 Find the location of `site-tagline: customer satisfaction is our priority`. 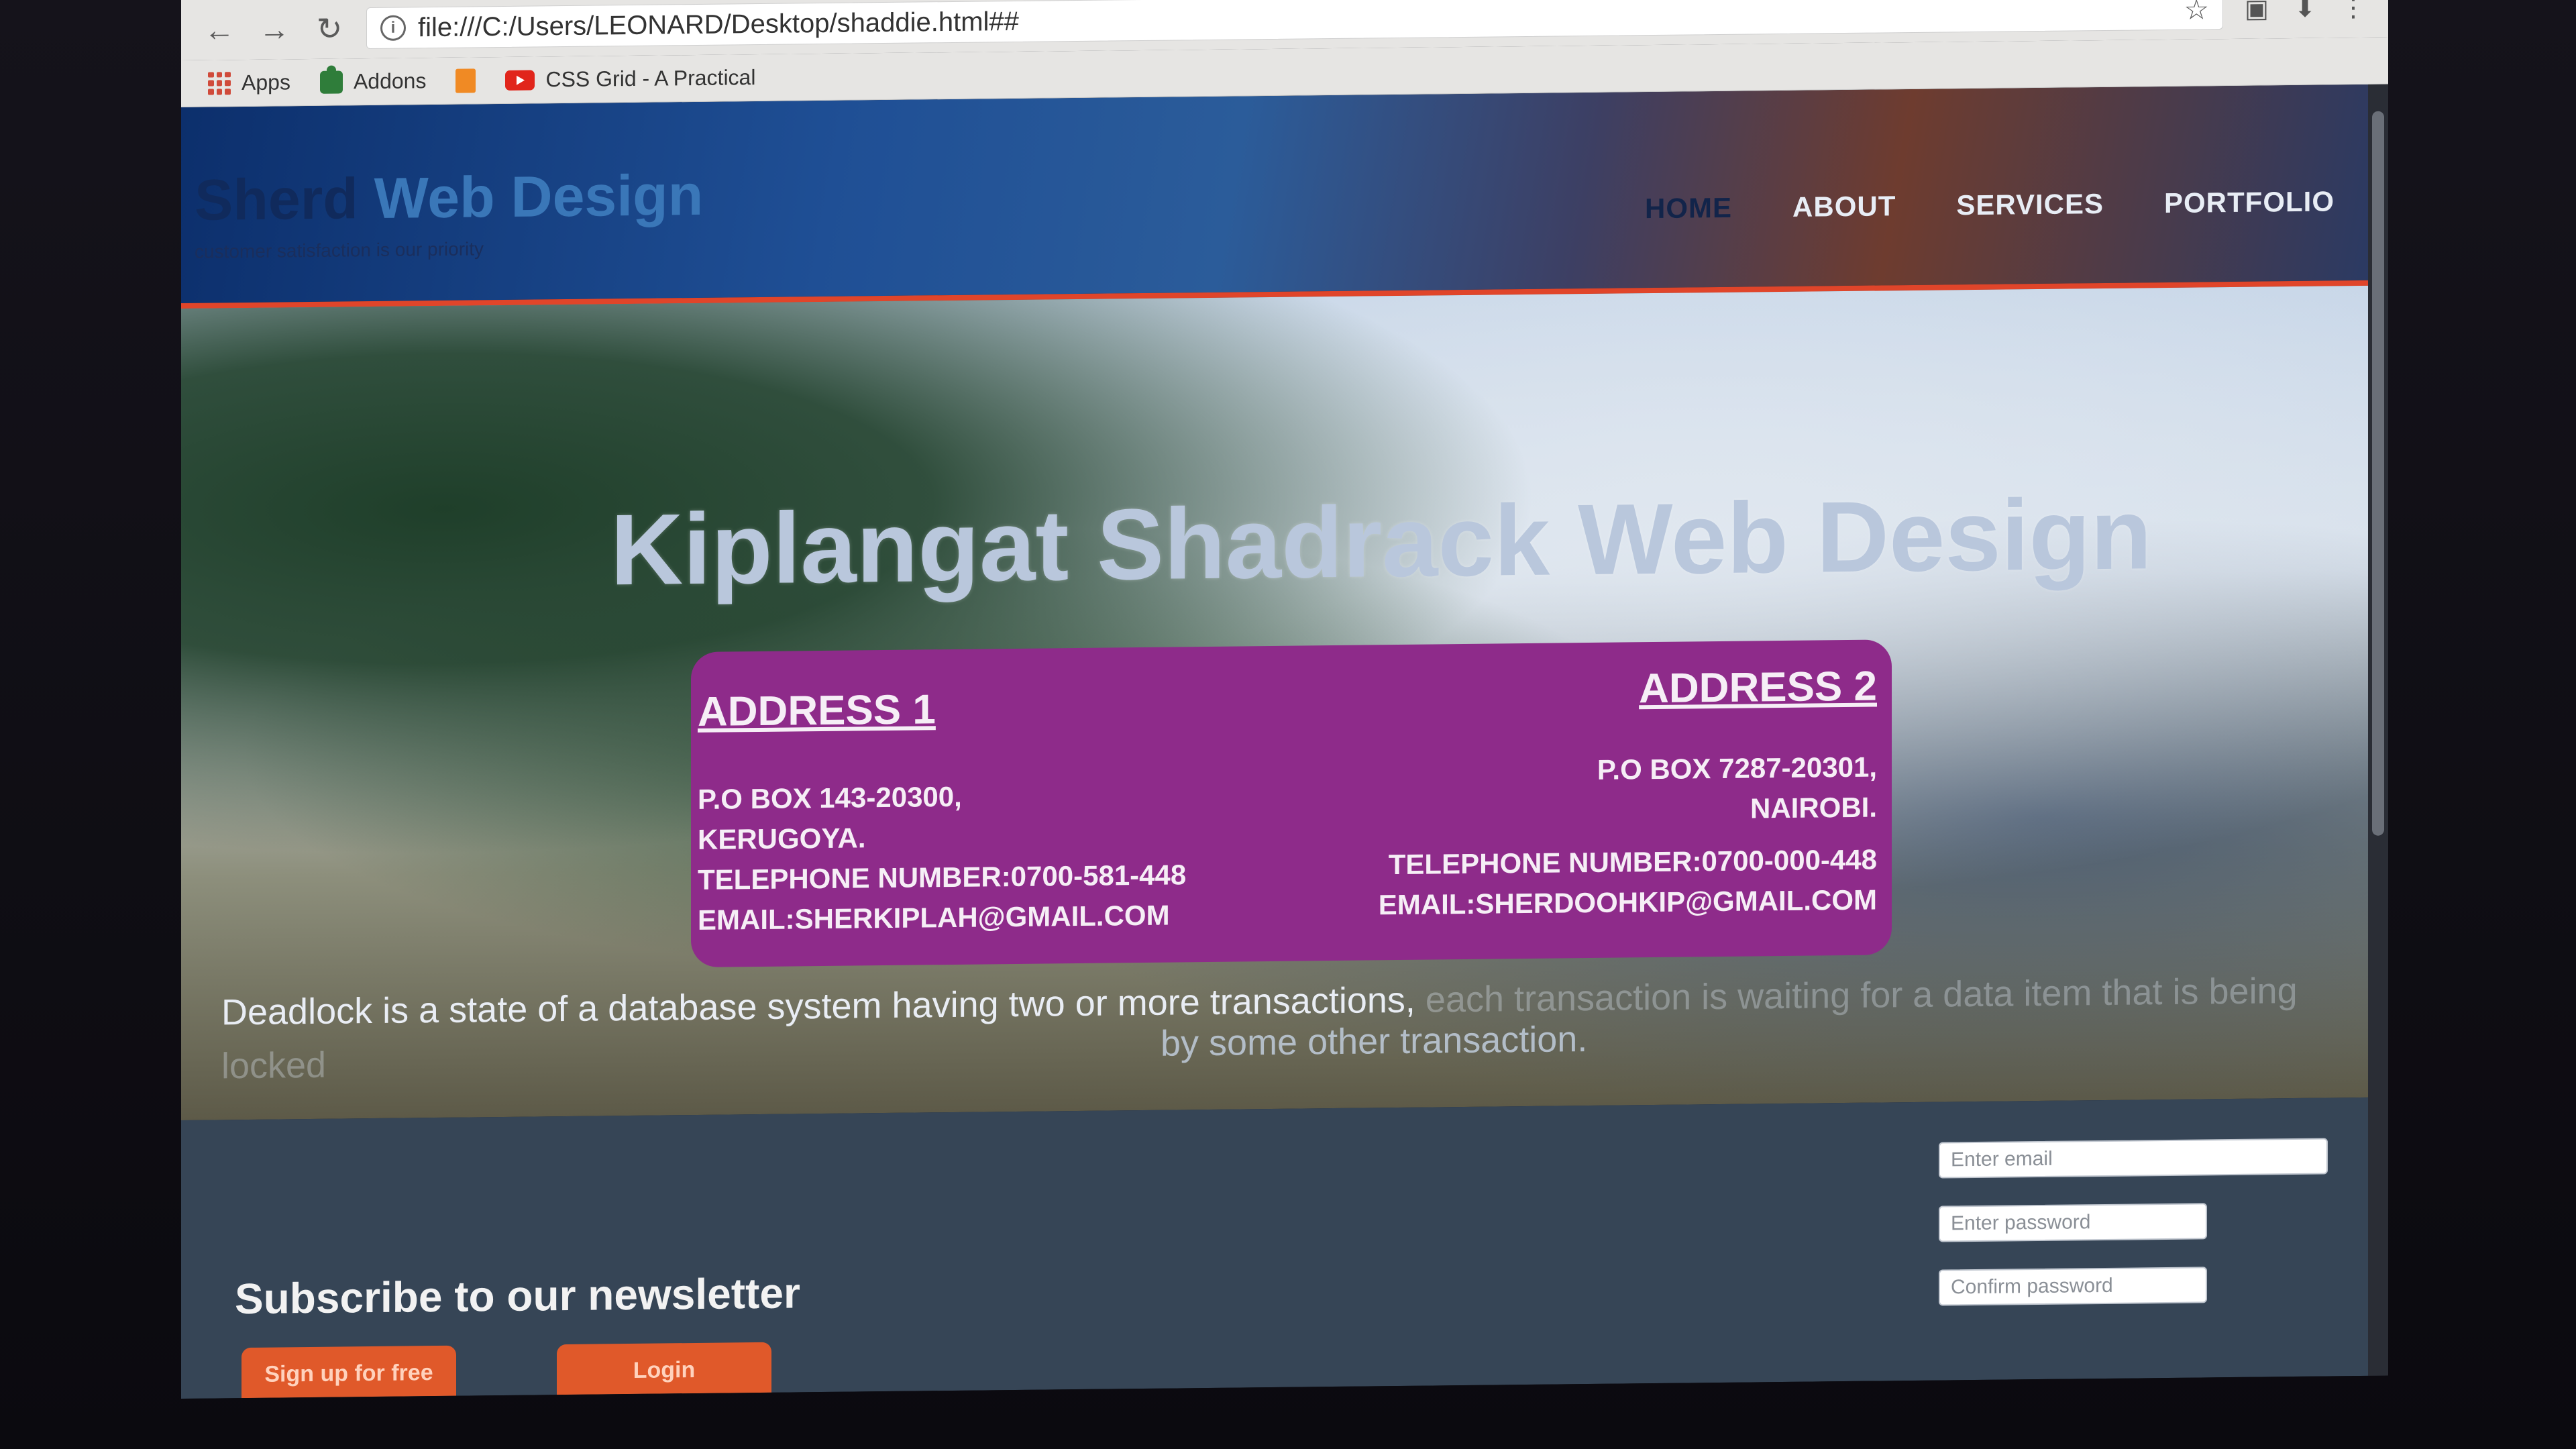

site-tagline: customer satisfaction is our priority is located at coordinates (339, 250).